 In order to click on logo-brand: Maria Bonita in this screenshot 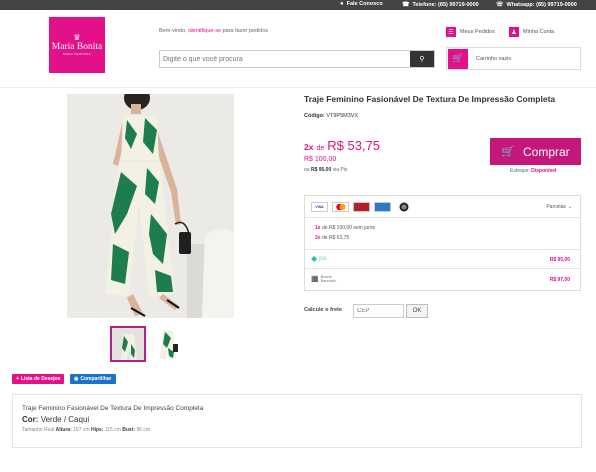, I will do `click(77, 47)`.